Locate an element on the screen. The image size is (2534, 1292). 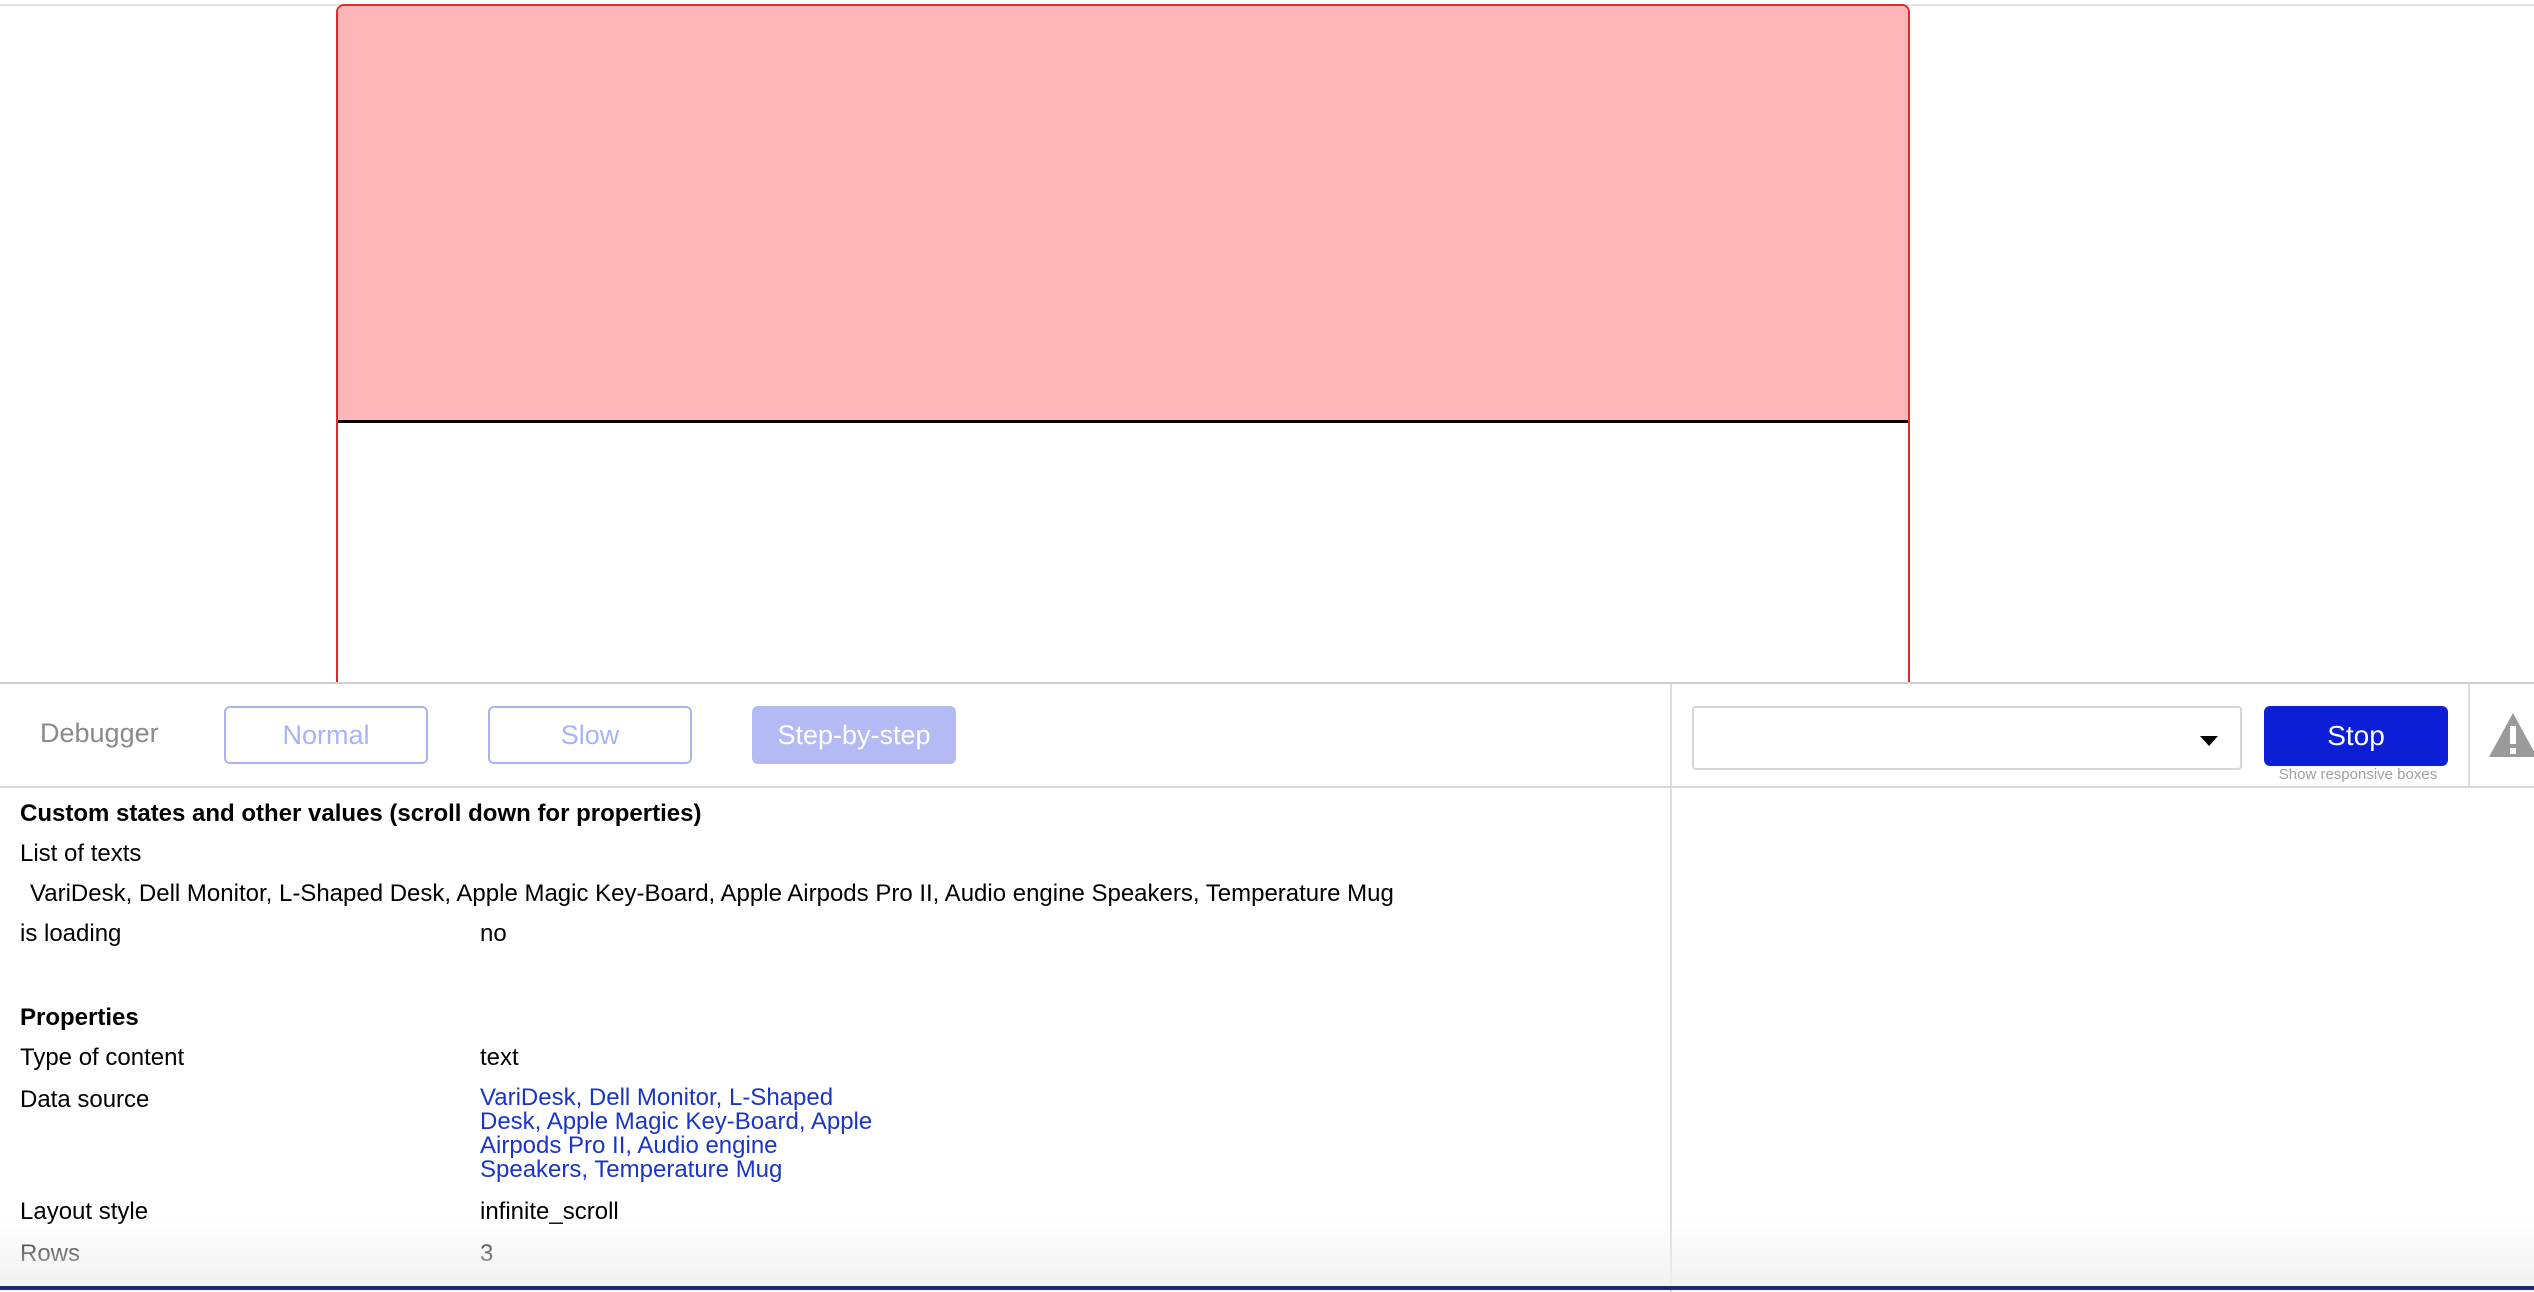
type-of-content-value: text is located at coordinates (499, 1058).